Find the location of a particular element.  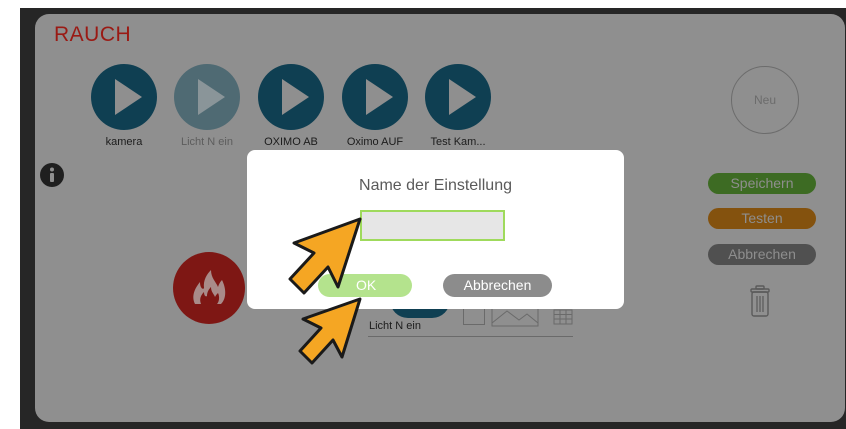

trash-icon is located at coordinates (760, 302).